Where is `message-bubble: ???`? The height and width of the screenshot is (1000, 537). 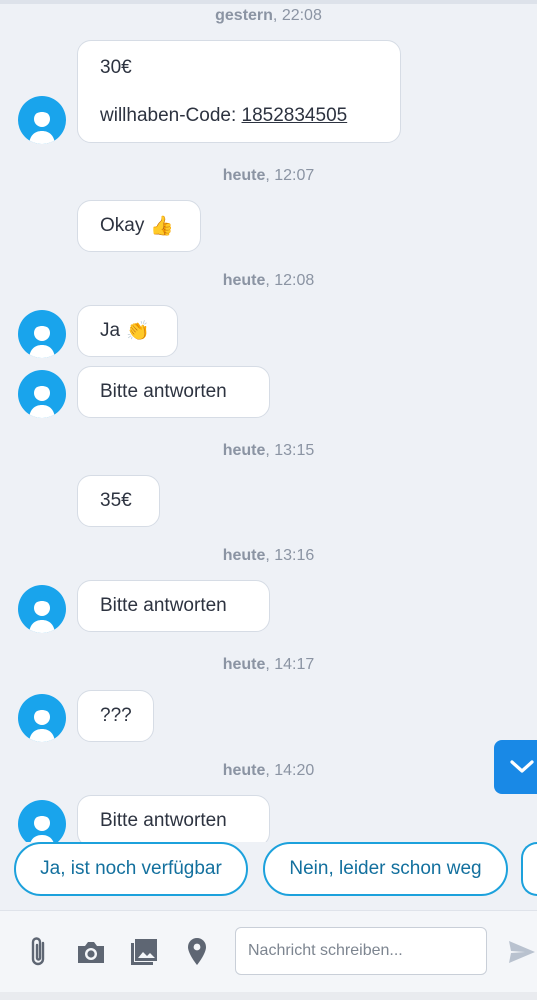 message-bubble: ??? is located at coordinates (115, 716).